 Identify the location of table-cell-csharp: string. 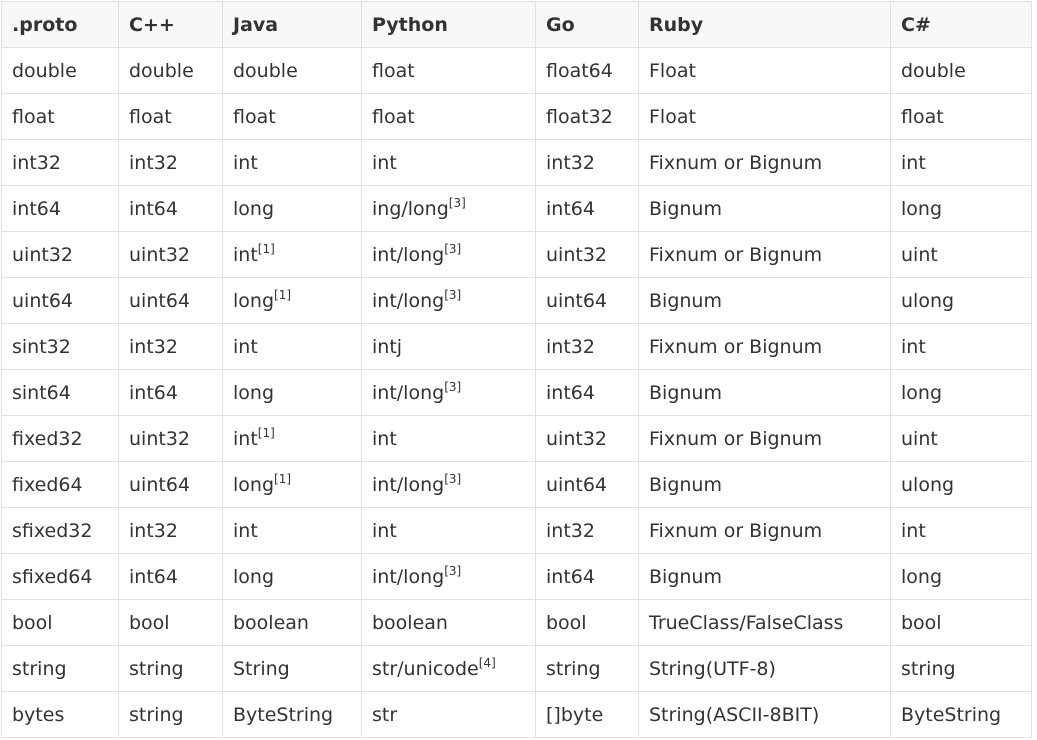
(961, 668).